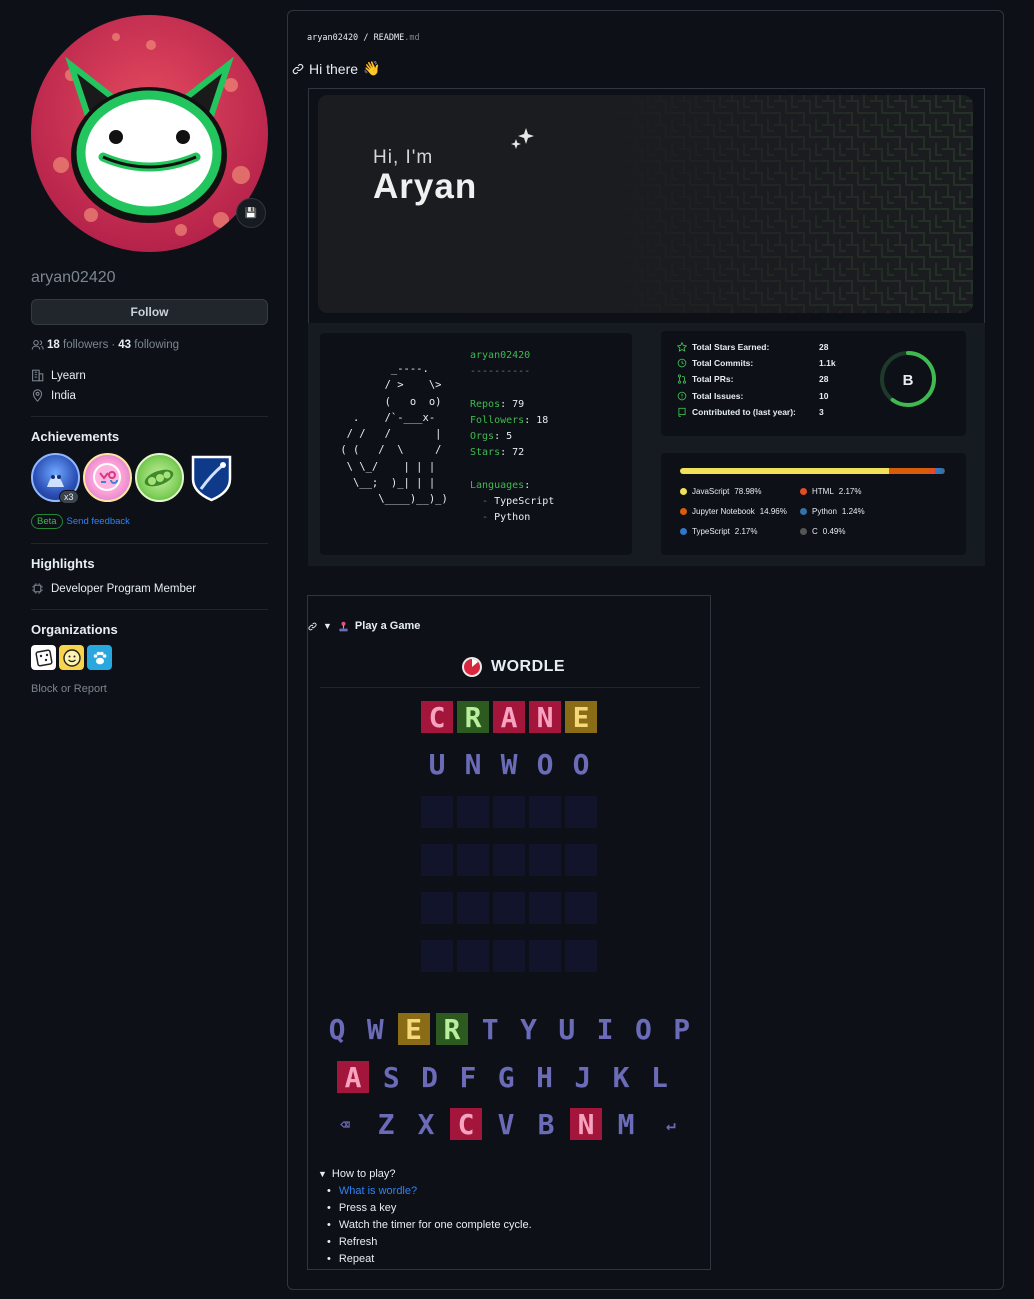 The width and height of the screenshot is (1034, 1299). I want to click on keyboard-key: B, so click(546, 1124).